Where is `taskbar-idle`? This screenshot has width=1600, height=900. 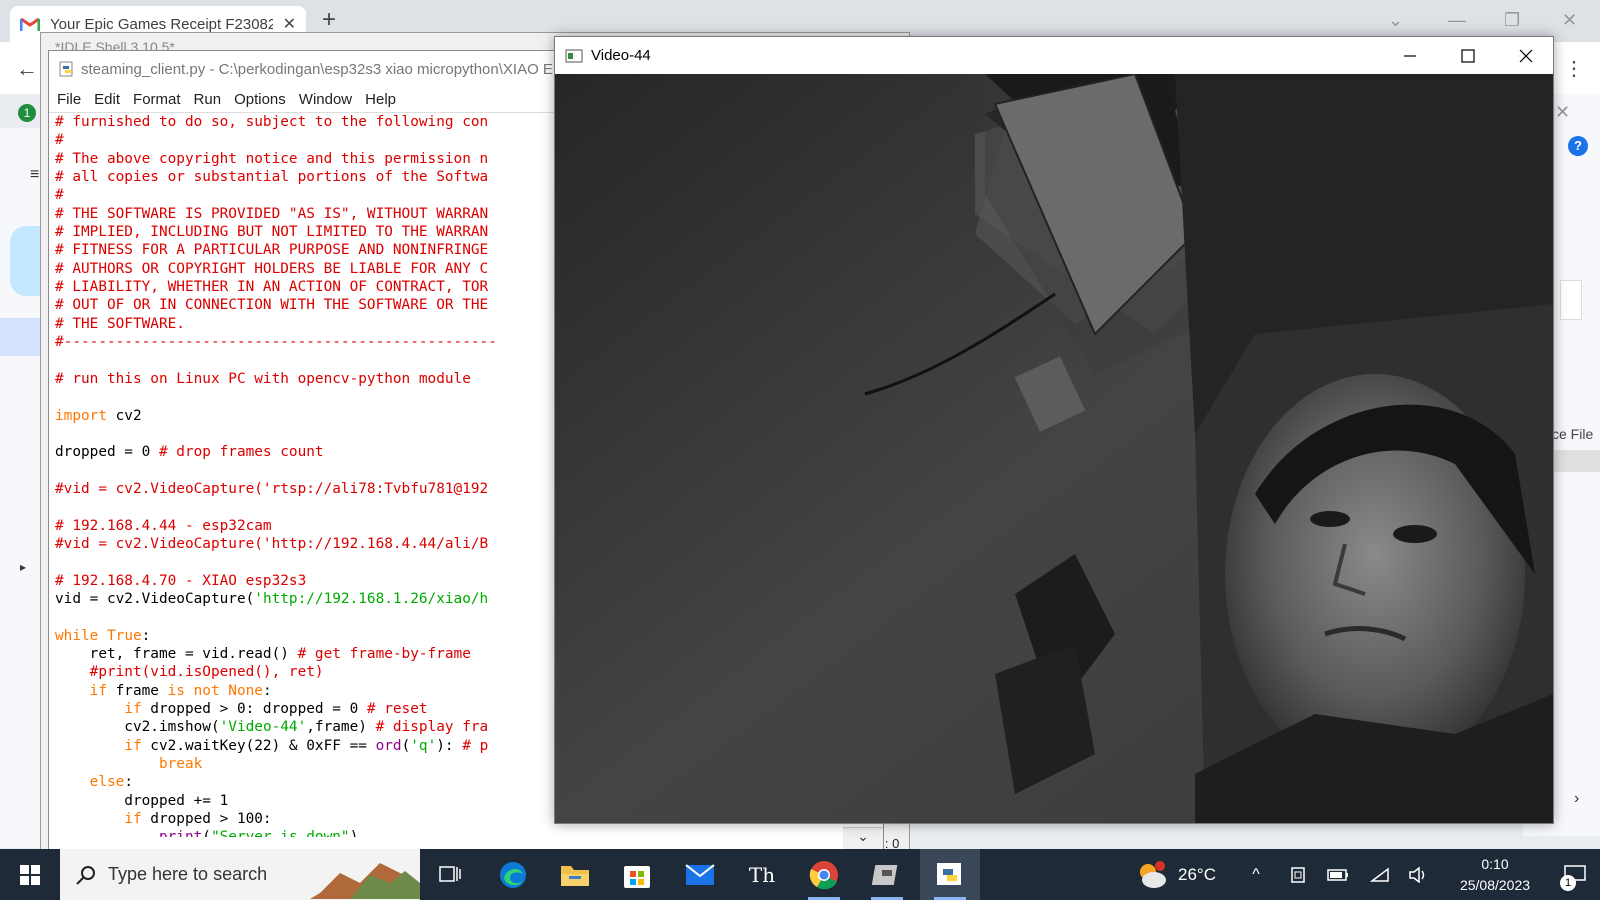 taskbar-idle is located at coordinates (950, 874).